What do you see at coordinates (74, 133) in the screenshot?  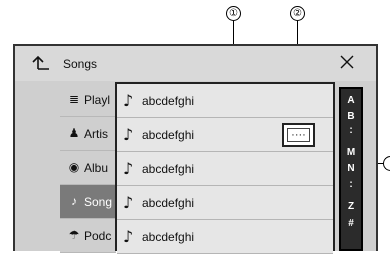 I see `artist-icon: ♟` at bounding box center [74, 133].